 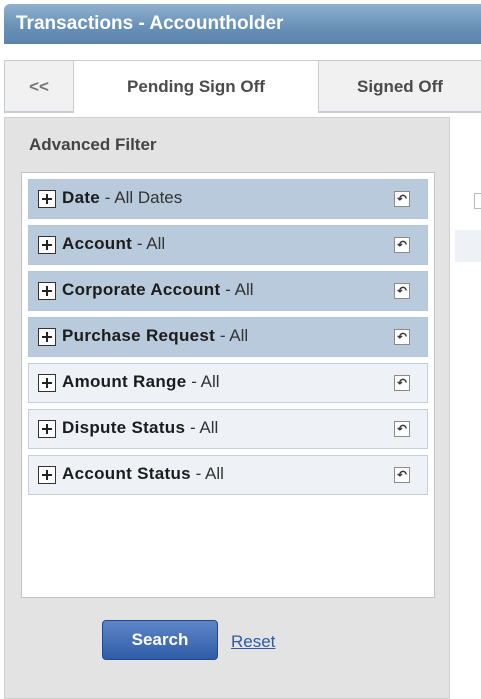 I want to click on results-checkbox, so click(x=477, y=201).